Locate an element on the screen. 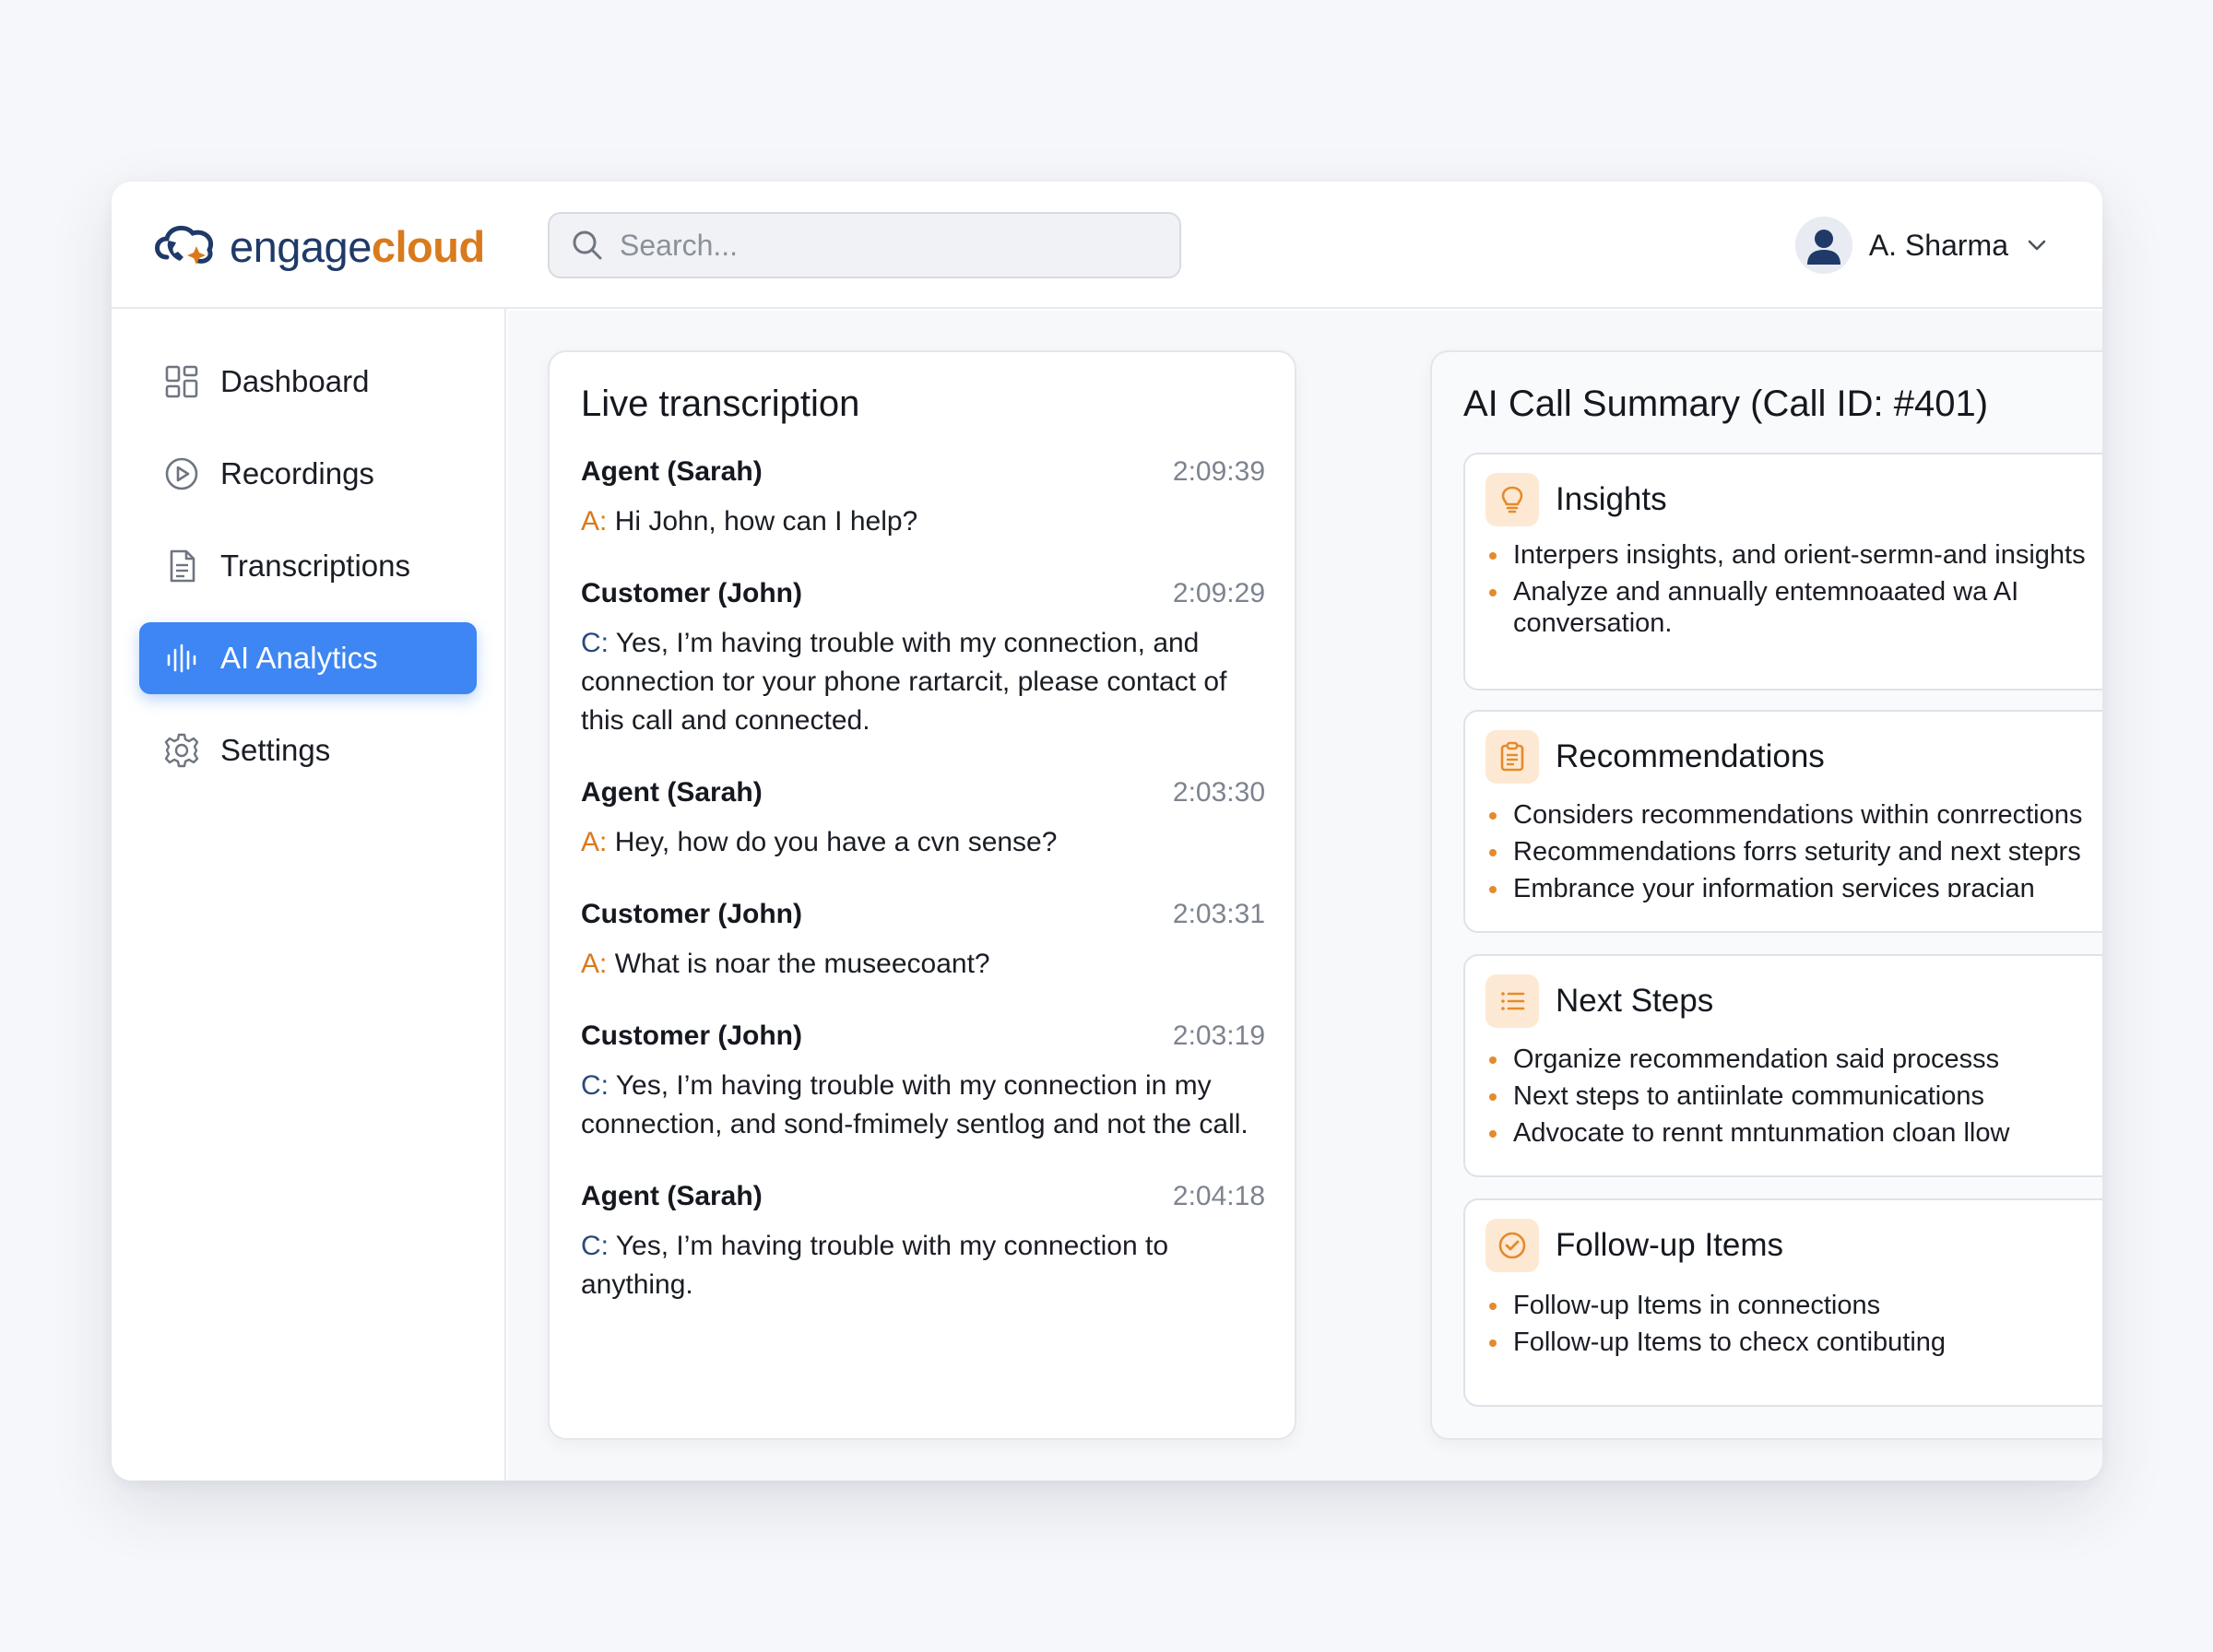 Image resolution: width=2213 pixels, height=1652 pixels. message-timestamp: 2:03:31 is located at coordinates (1218, 914).